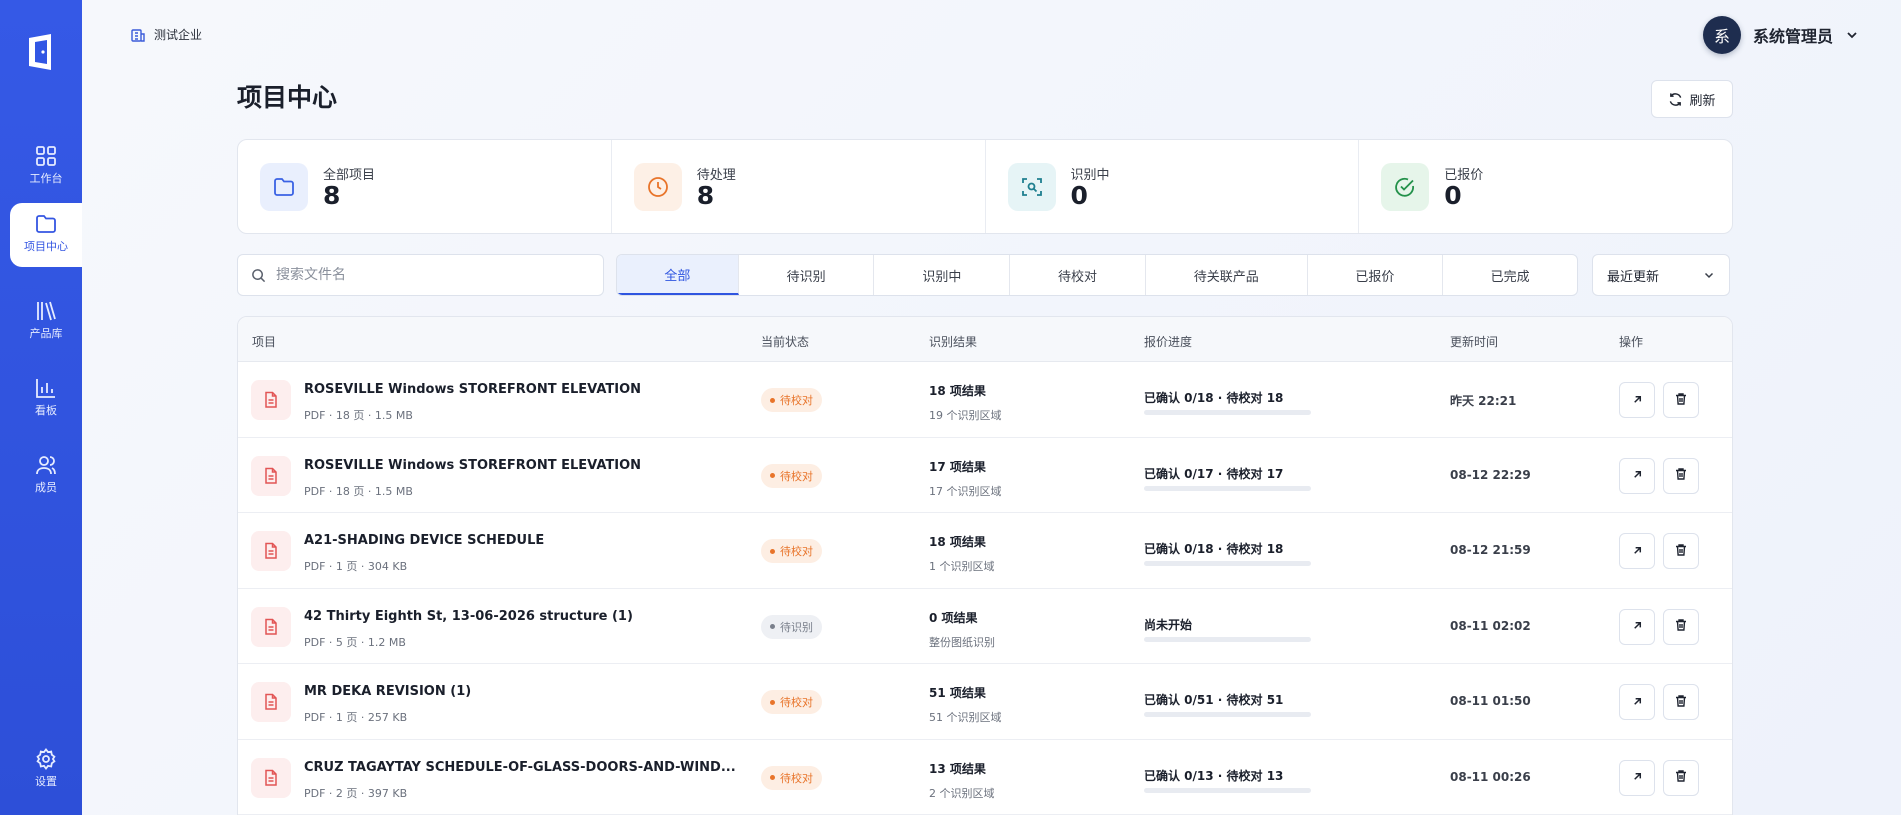 The height and width of the screenshot is (815, 1901). What do you see at coordinates (957, 693) in the screenshot?
I see `result-count: 51 项结果` at bounding box center [957, 693].